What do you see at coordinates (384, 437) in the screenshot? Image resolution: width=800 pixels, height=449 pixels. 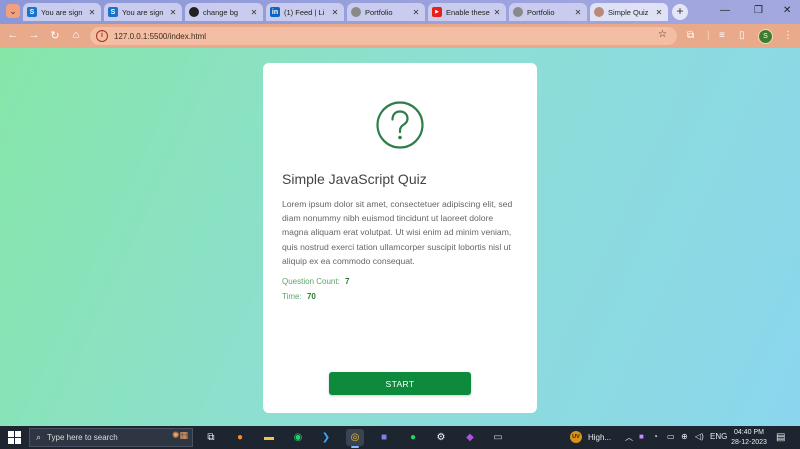 I see `teams-icon: ■` at bounding box center [384, 437].